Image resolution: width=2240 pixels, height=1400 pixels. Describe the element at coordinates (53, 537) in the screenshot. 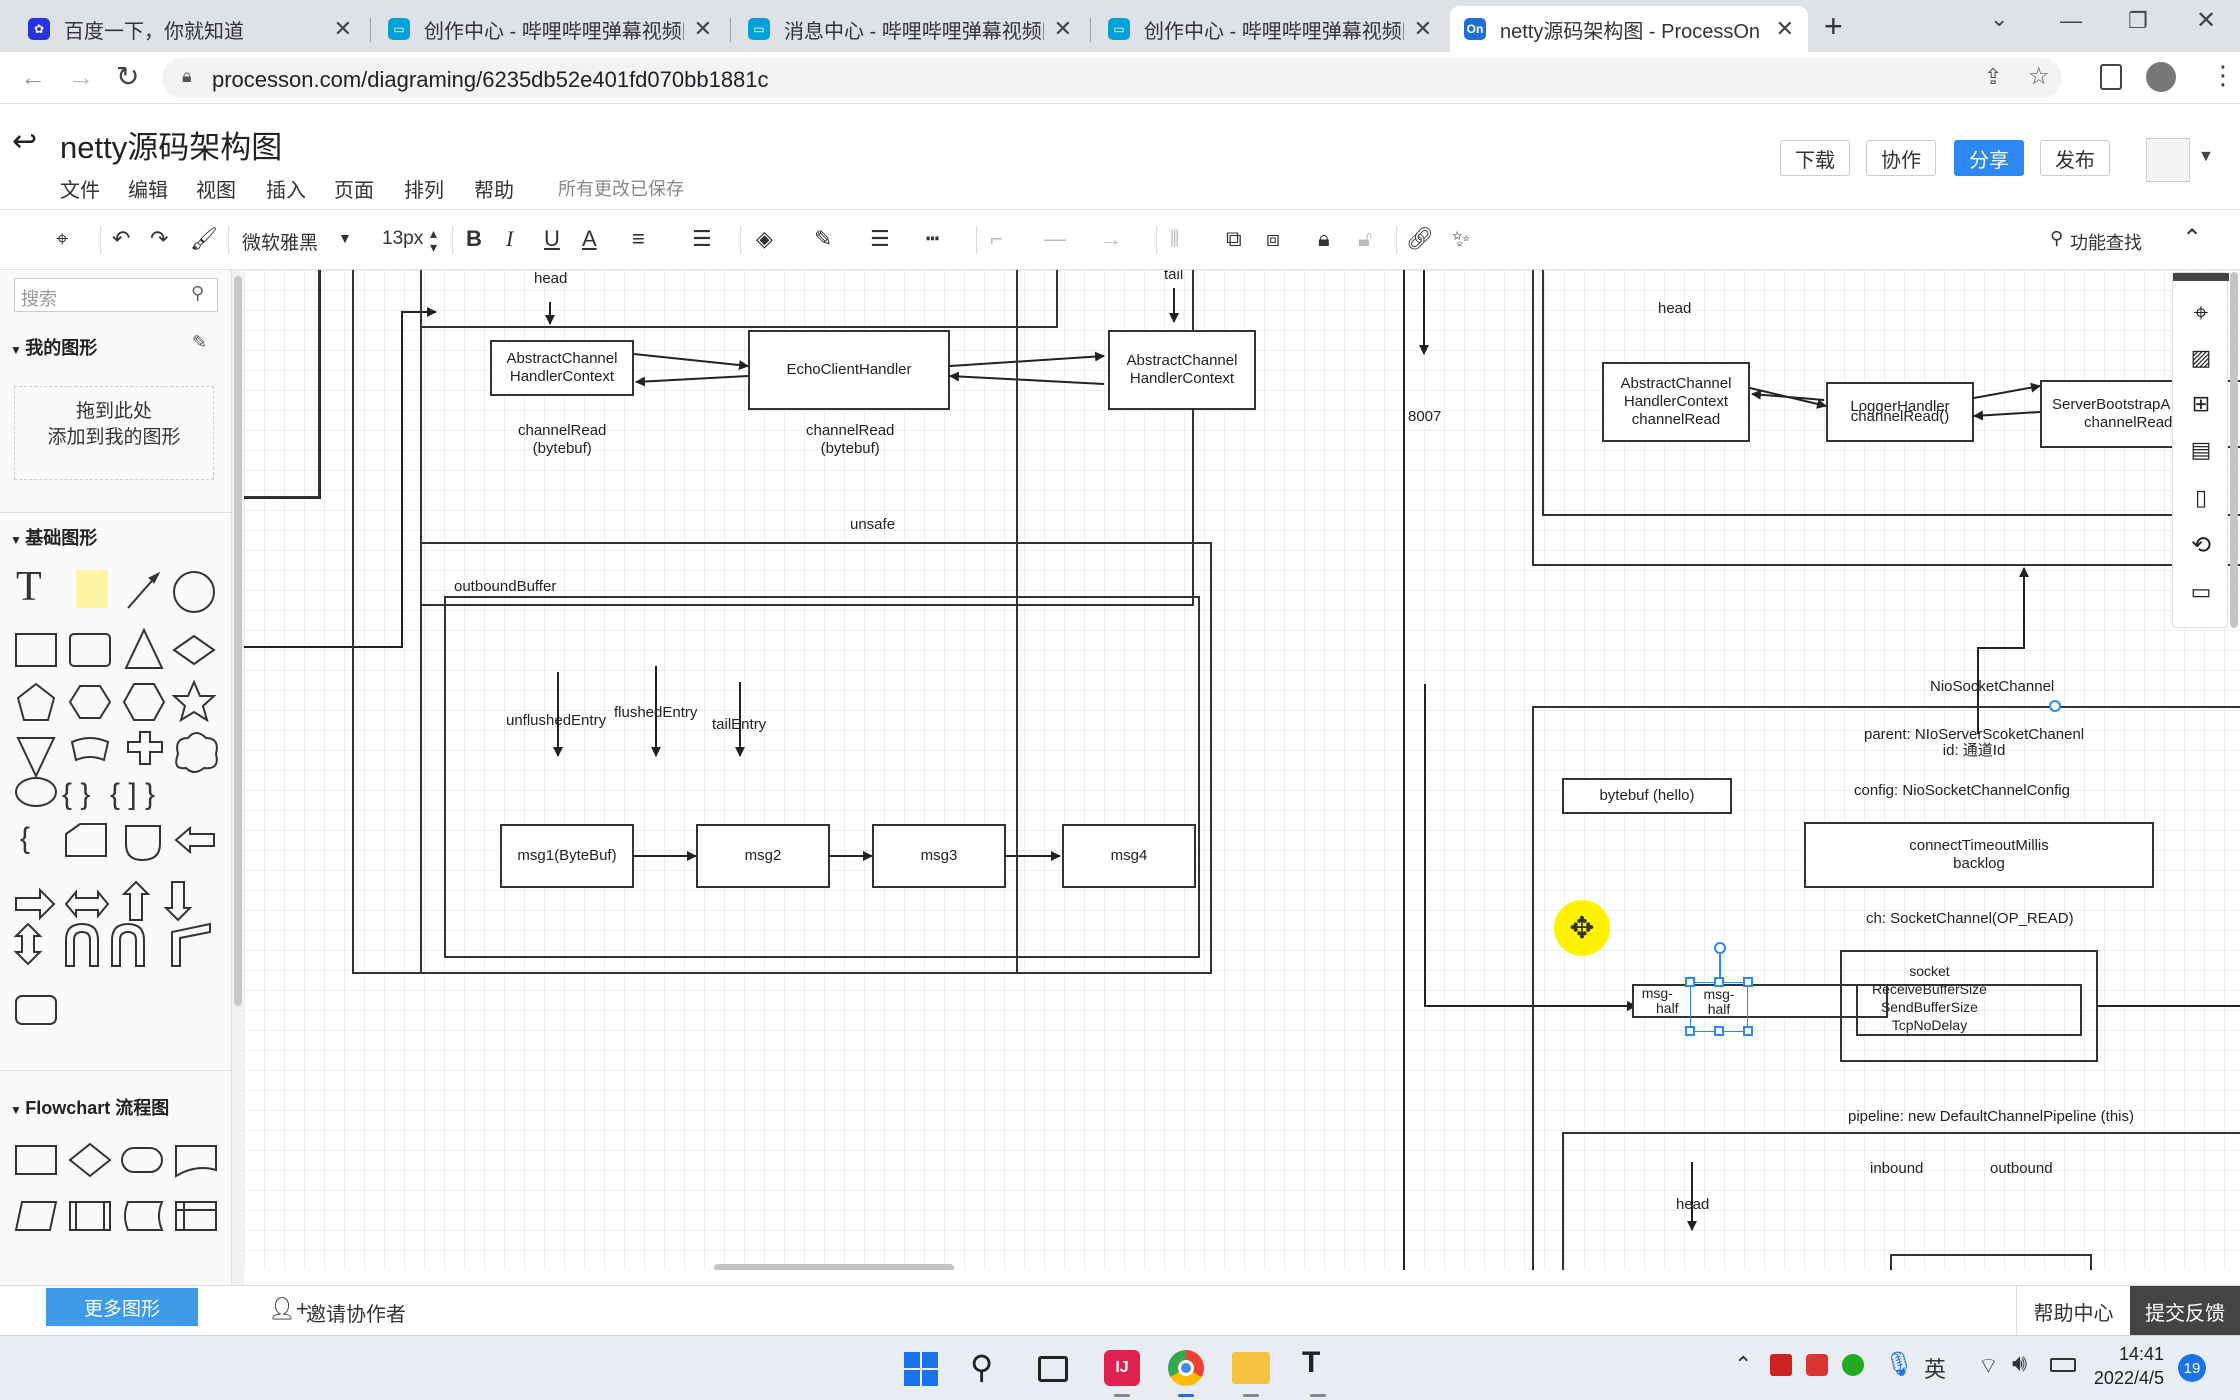

I see `basic-shapes-header: ▼ 基础图形` at that location.